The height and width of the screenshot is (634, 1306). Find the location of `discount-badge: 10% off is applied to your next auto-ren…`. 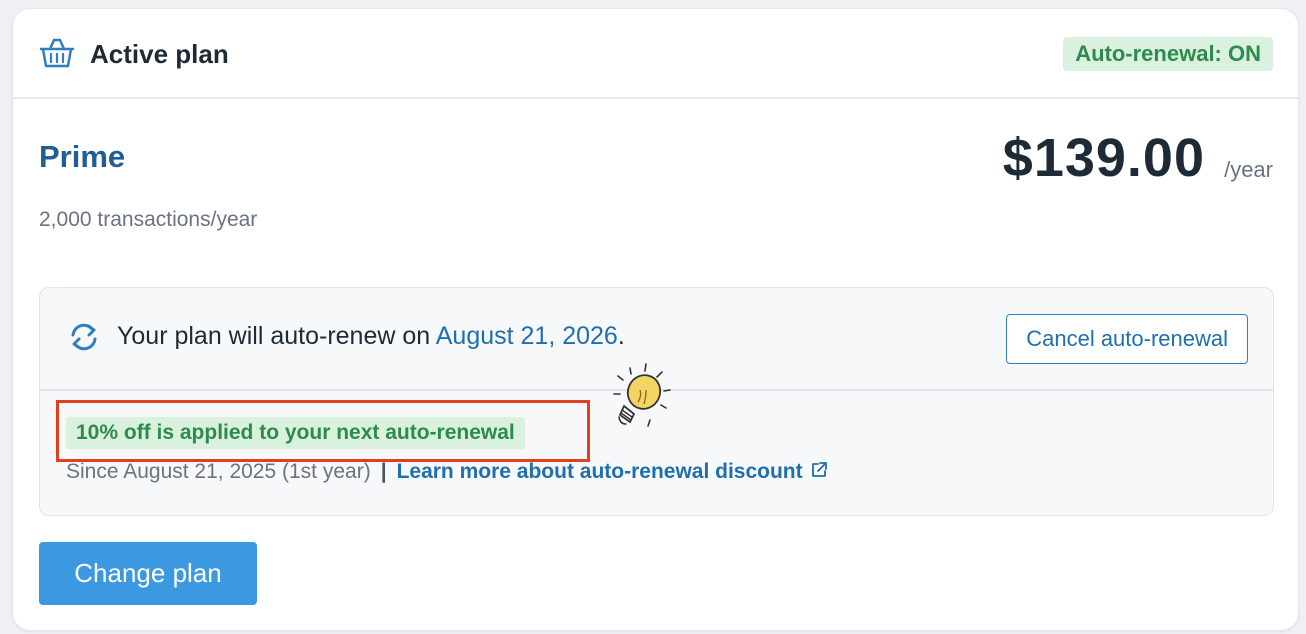

discount-badge: 10% off is applied to your next auto-ren… is located at coordinates (295, 433).